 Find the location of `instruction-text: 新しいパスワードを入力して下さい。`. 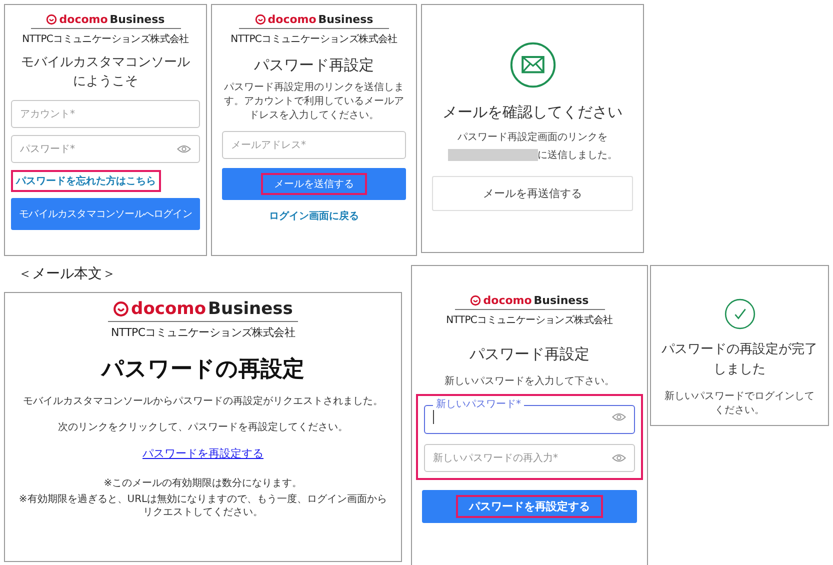

instruction-text: 新しいパスワードを入力して下さい。 is located at coordinates (529, 381).